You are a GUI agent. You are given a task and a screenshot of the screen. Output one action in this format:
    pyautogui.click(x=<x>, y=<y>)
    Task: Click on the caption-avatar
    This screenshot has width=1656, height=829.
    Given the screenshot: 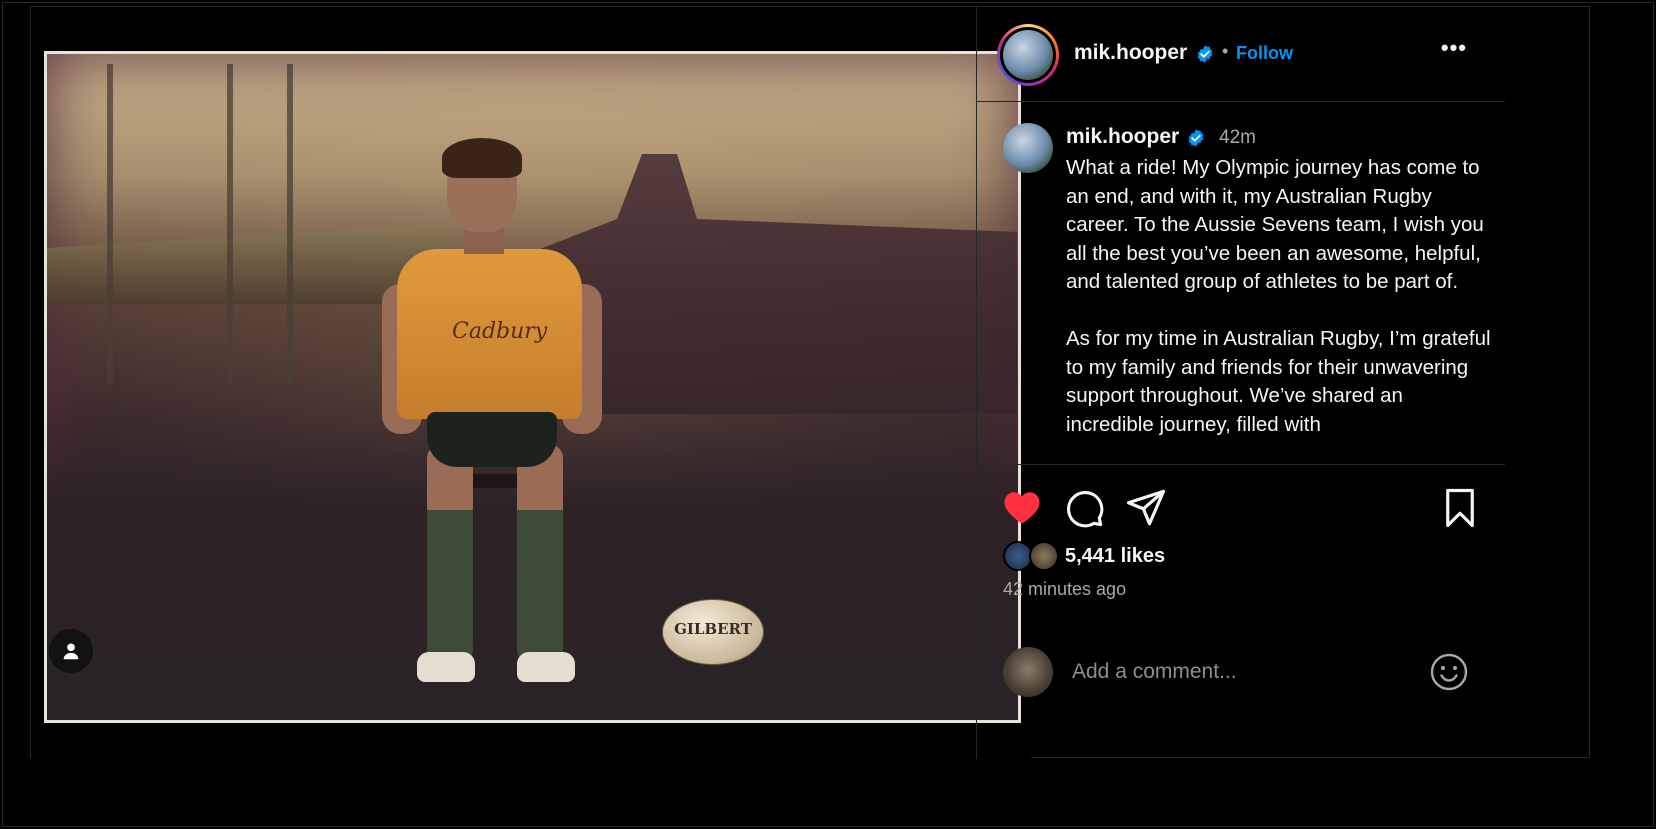 What is the action you would take?
    pyautogui.click(x=1028, y=148)
    